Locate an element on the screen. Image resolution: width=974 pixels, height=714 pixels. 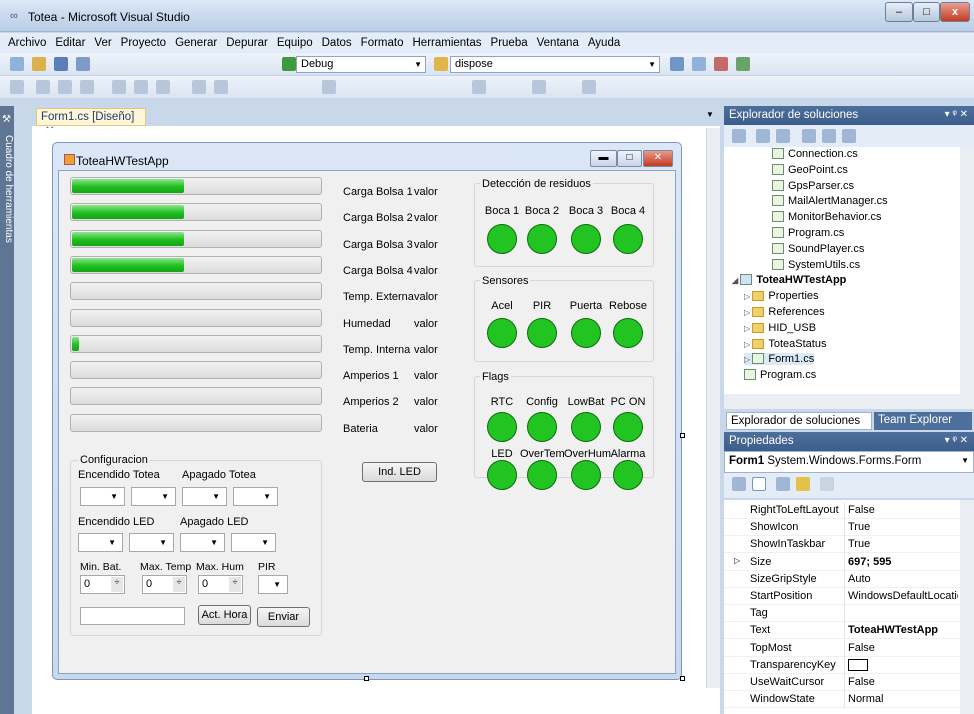
menu-item-proyecto: Proyecto is located at coordinates (143, 43).